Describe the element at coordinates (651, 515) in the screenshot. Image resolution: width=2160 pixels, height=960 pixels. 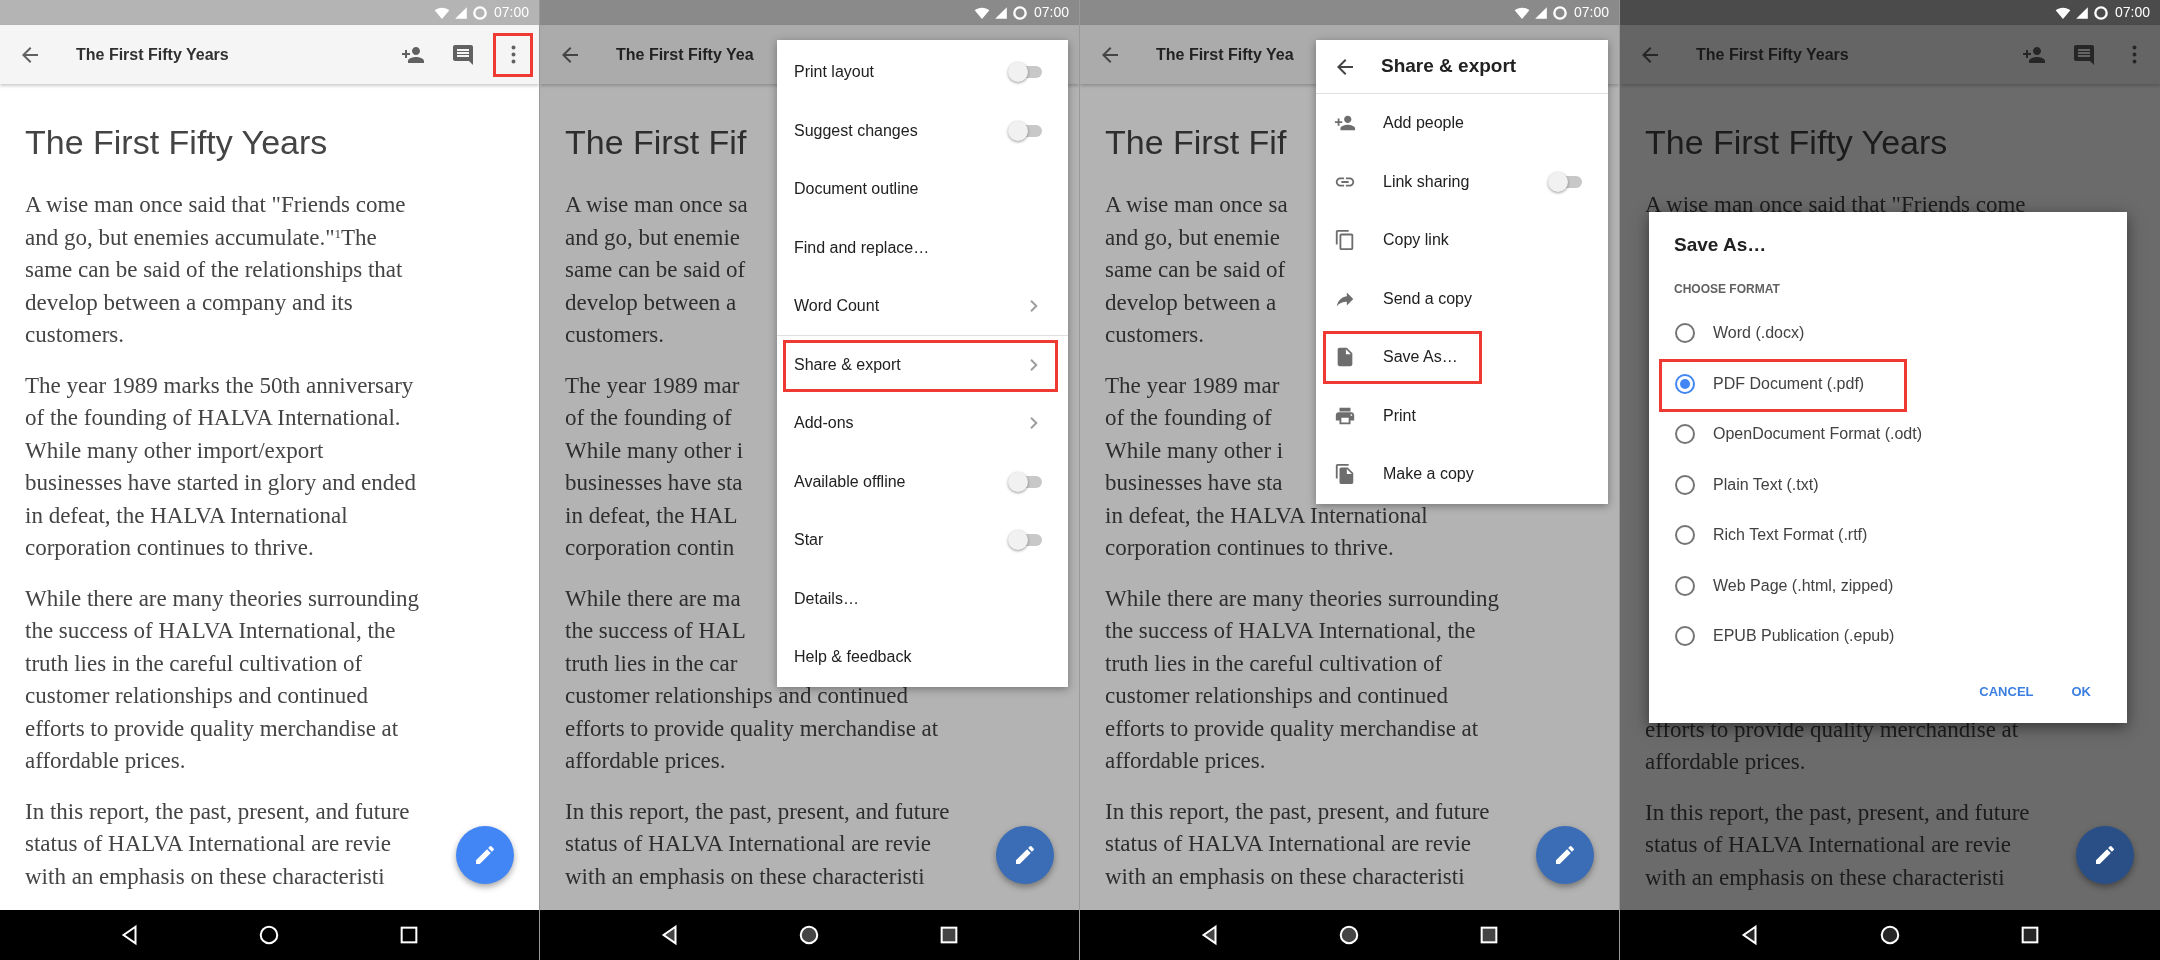
I see `text-line: in defeat, the HAL` at that location.